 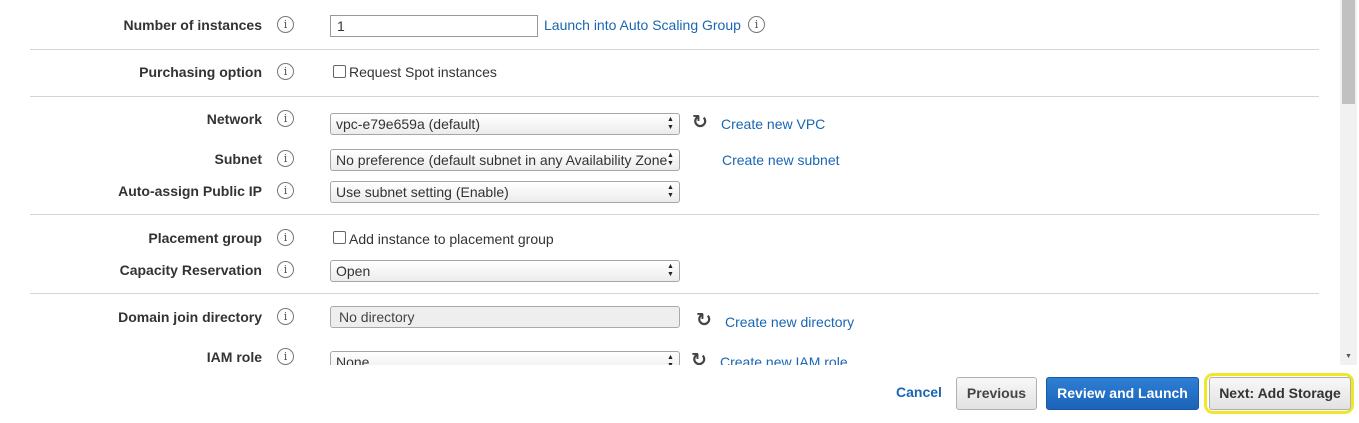 I want to click on vertical-scrollbar: ▼, so click(x=1348, y=182).